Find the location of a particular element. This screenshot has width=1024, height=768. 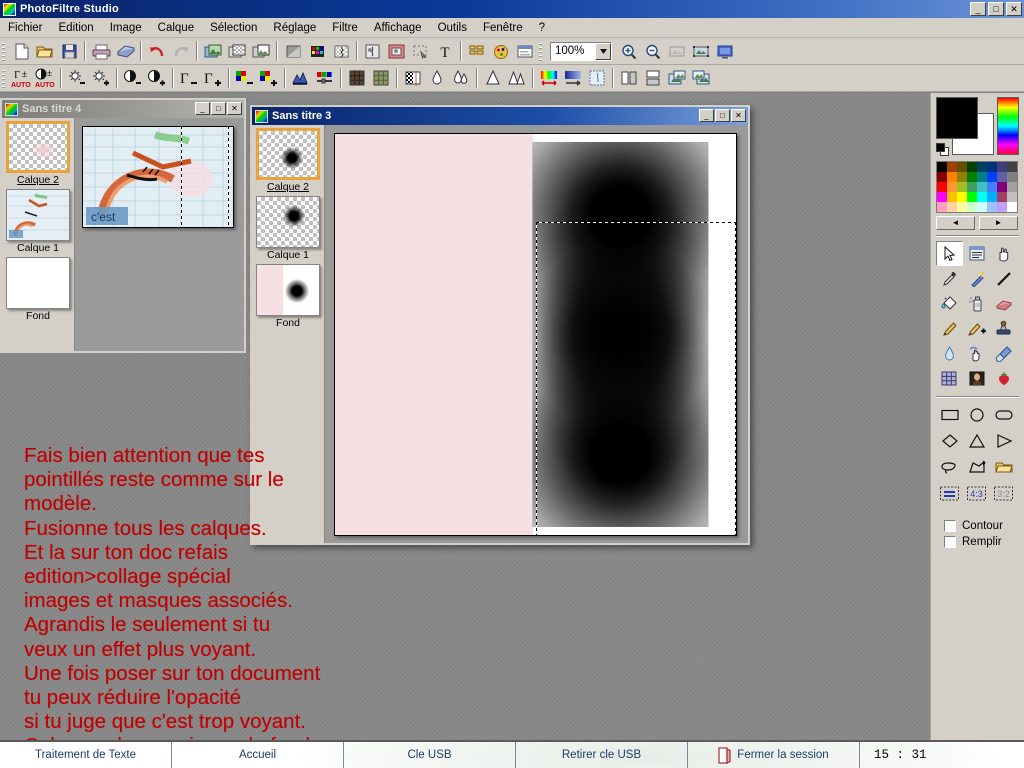

broom-clean-icon is located at coordinates (1003, 353).